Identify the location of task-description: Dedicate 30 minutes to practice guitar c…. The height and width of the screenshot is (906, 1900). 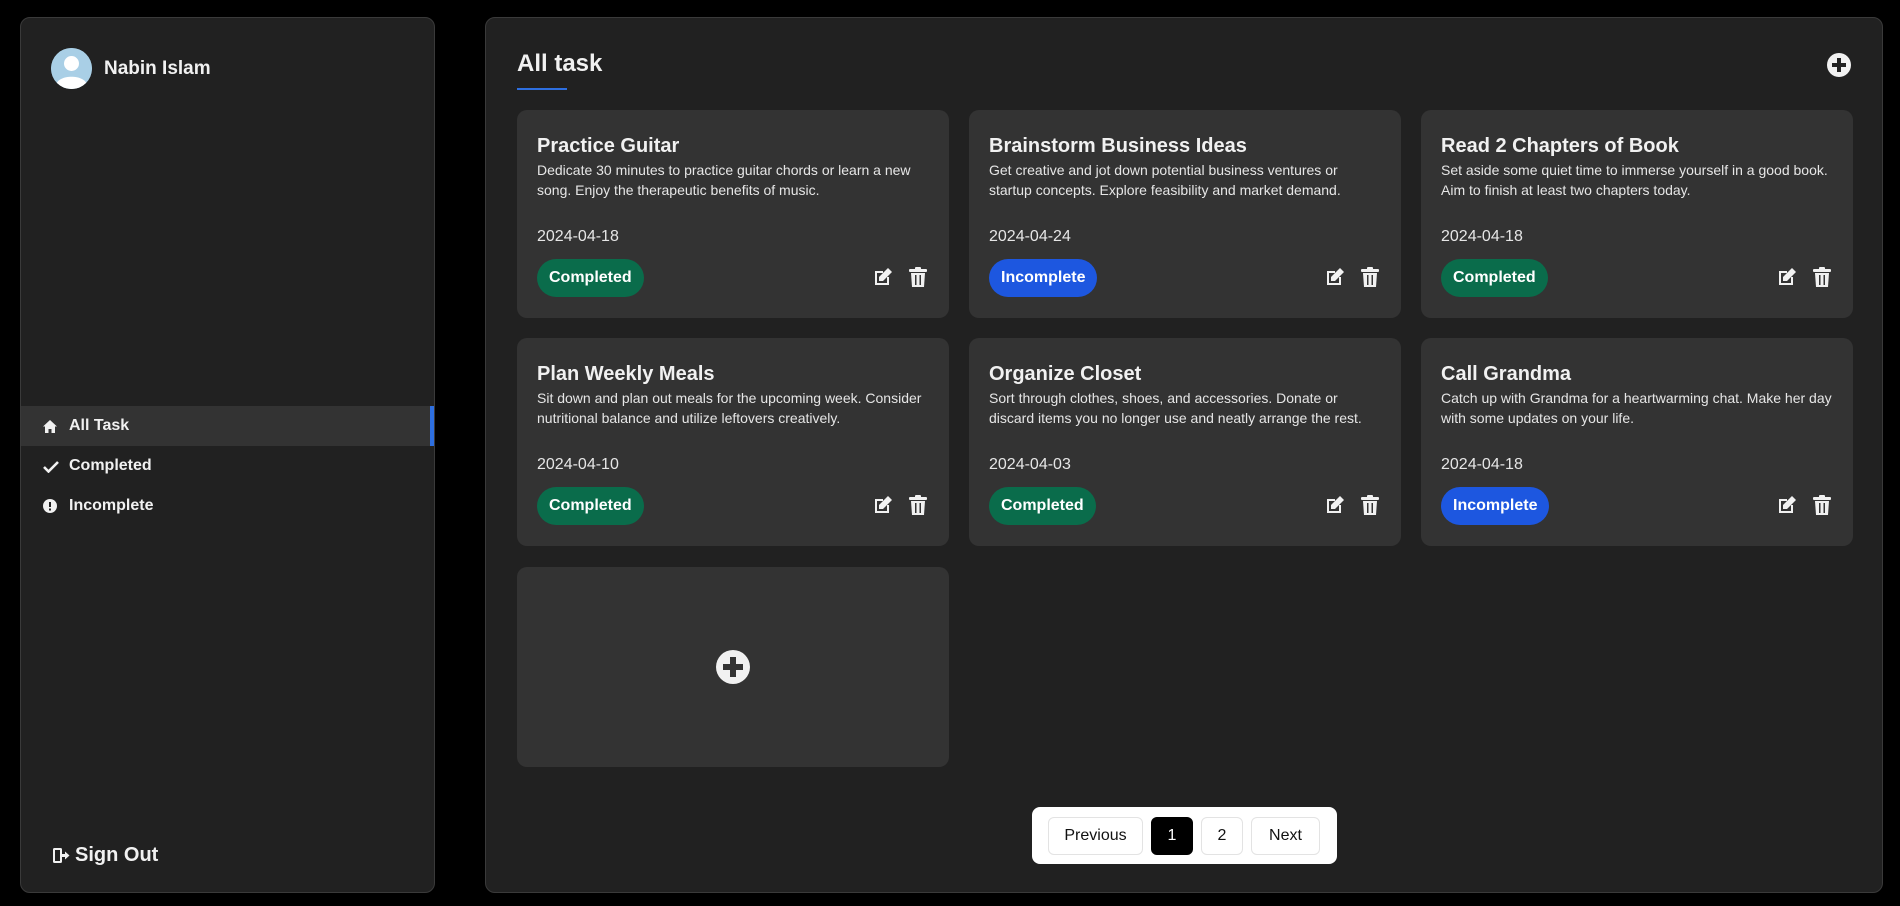
(724, 180).